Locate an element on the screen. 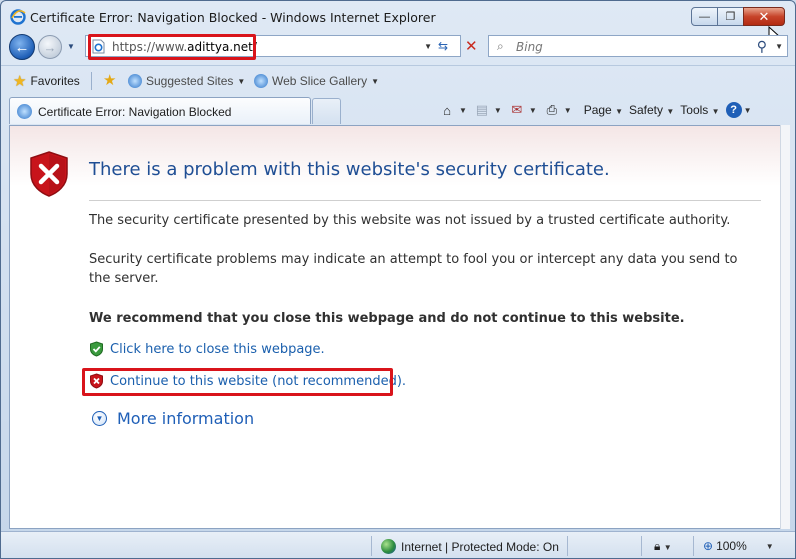 This screenshot has height=559, width=796. web-slice-gallery-label: Web Slice Gallery is located at coordinates (320, 81).